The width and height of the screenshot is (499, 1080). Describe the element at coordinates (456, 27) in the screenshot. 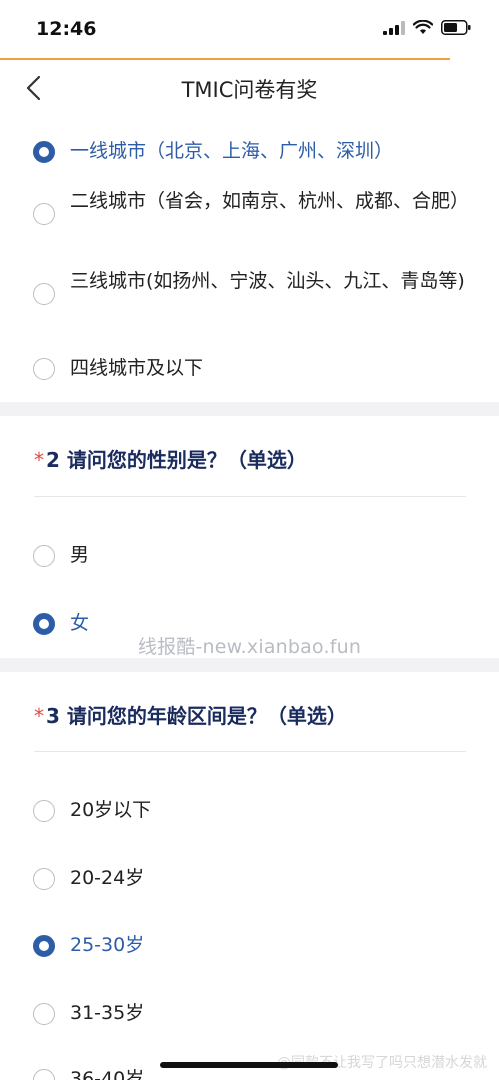

I see `battery-icon` at that location.